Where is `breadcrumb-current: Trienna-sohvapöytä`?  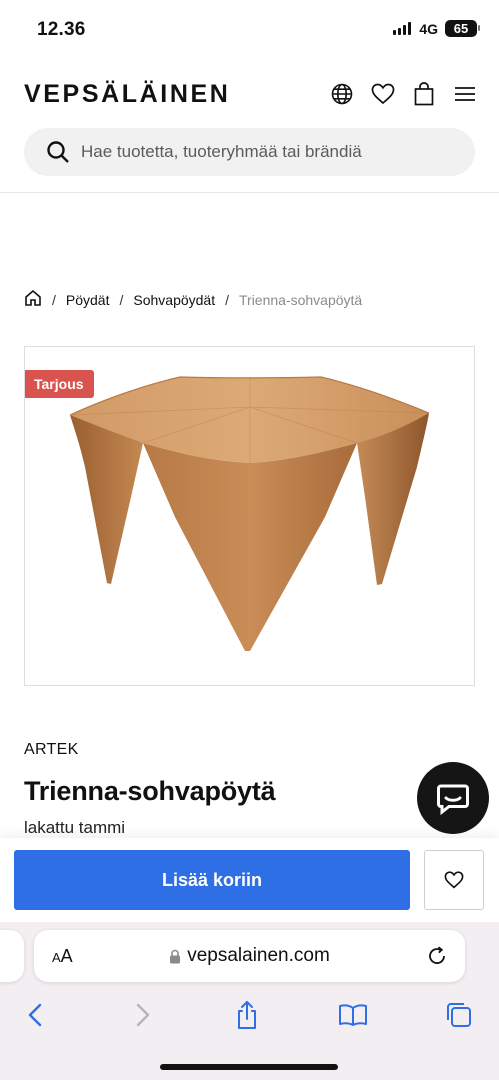
breadcrumb-current: Trienna-sohvapöytä is located at coordinates (301, 299).